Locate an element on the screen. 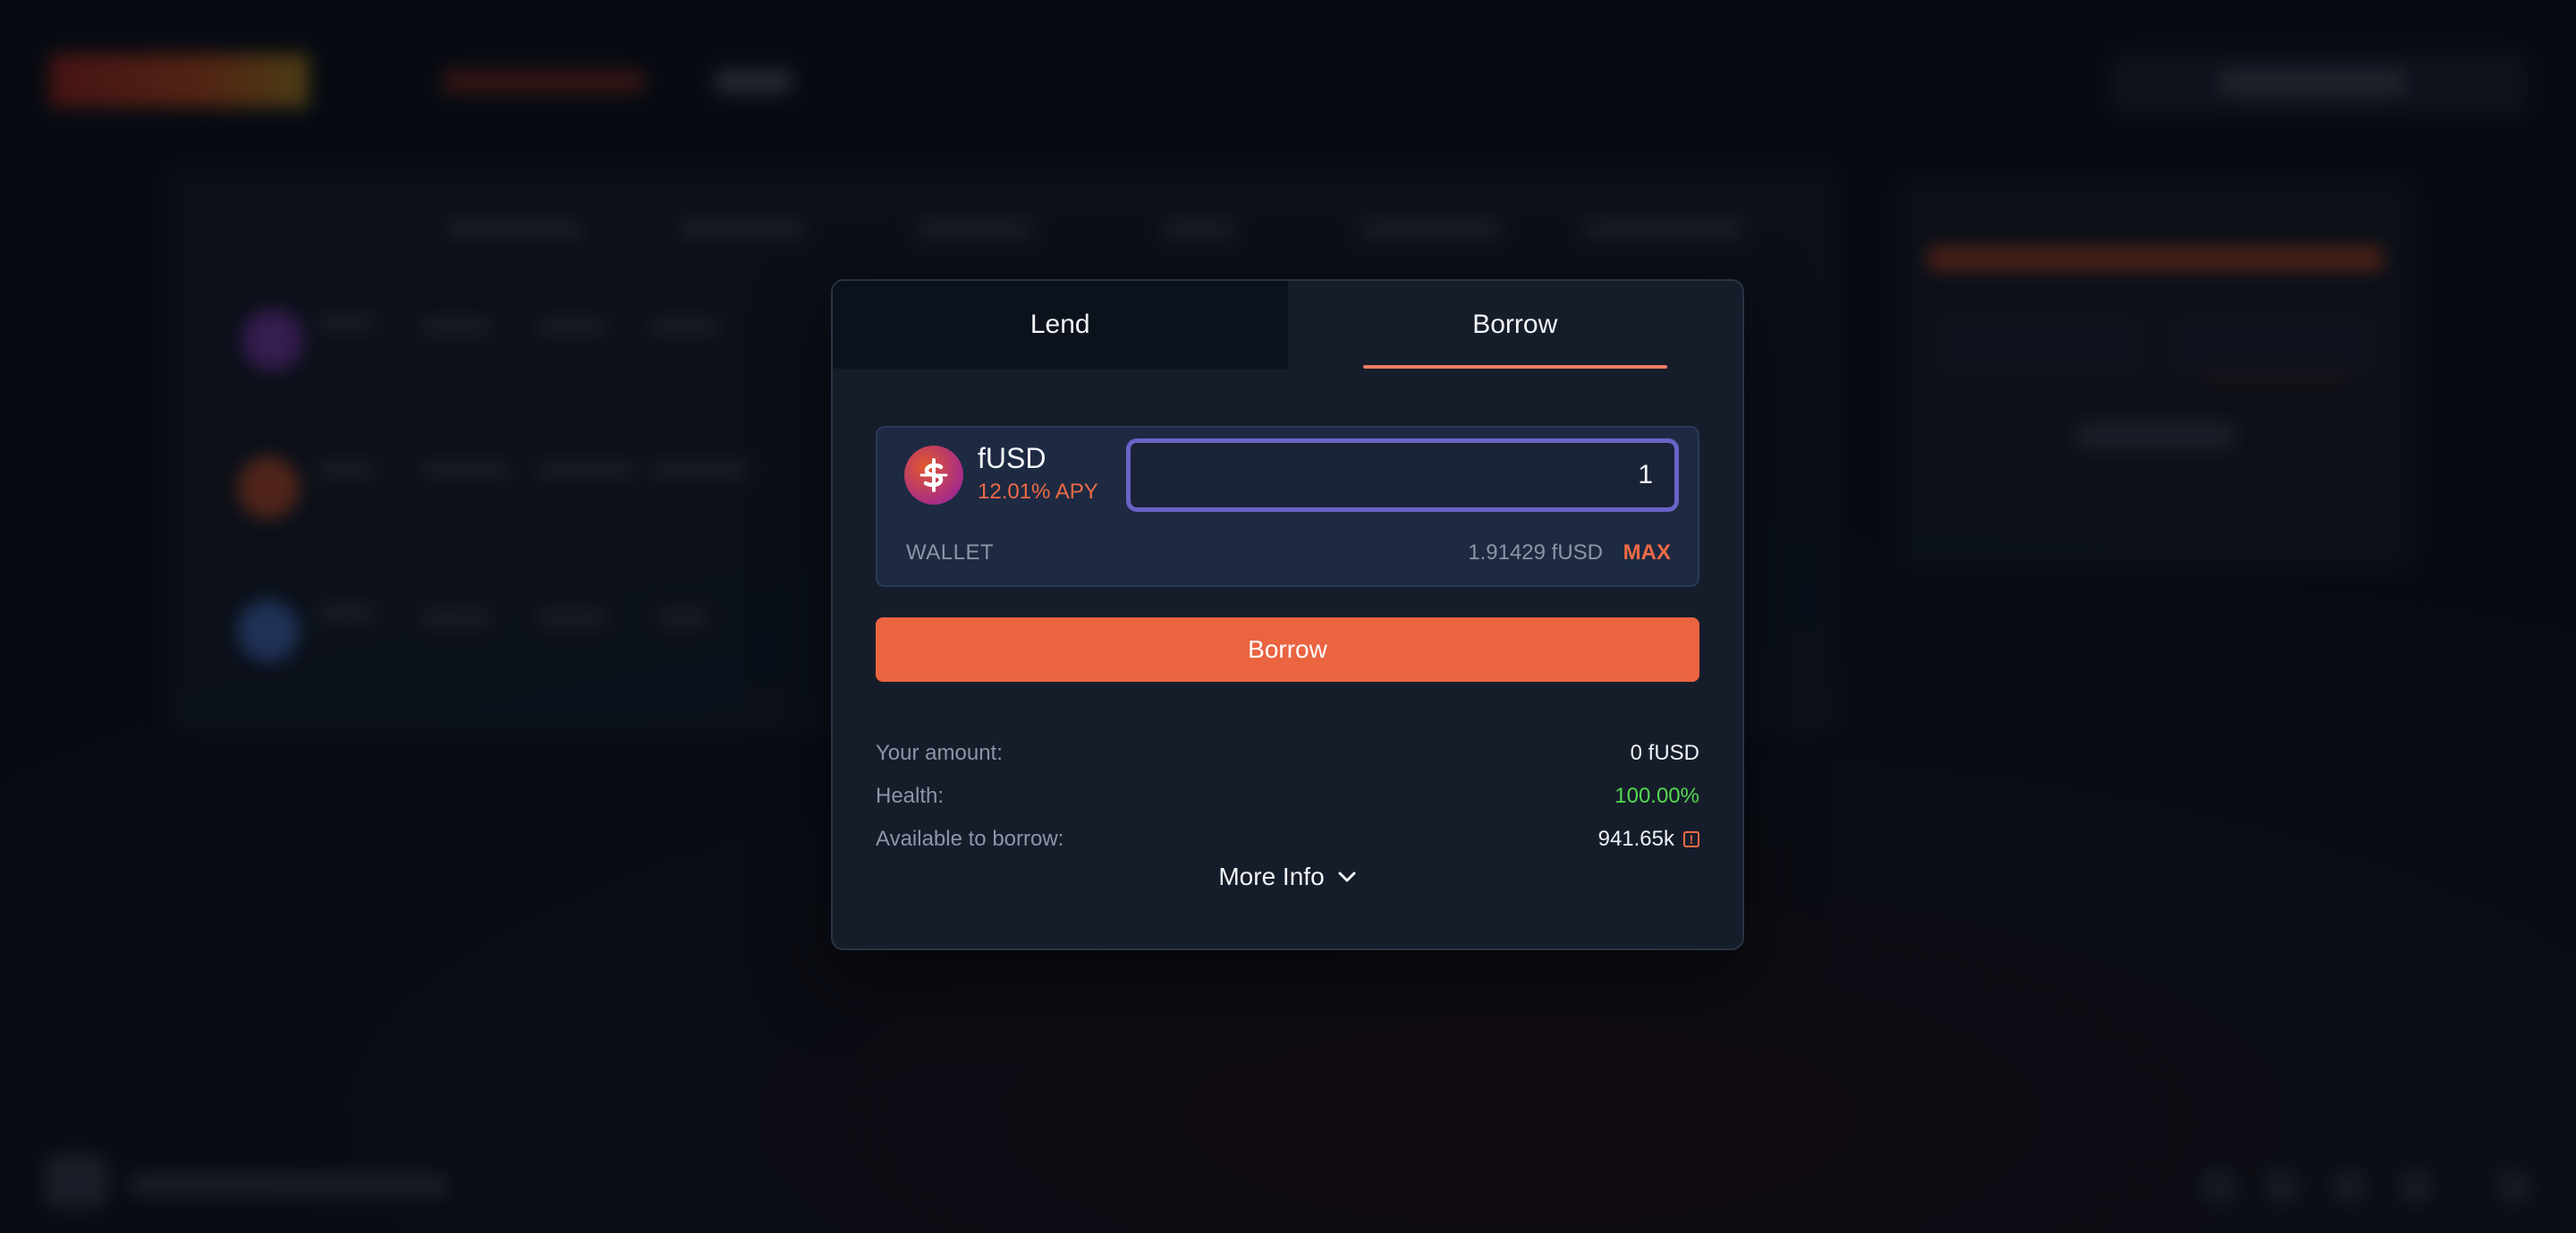 This screenshot has height=1233, width=2576. available-to-borrow-label: Available to borrow: is located at coordinates (970, 839).